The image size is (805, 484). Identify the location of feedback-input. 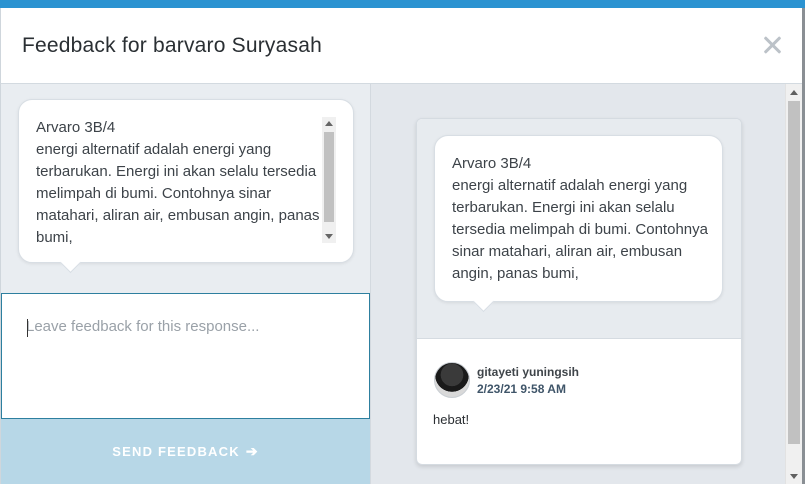
(185, 356).